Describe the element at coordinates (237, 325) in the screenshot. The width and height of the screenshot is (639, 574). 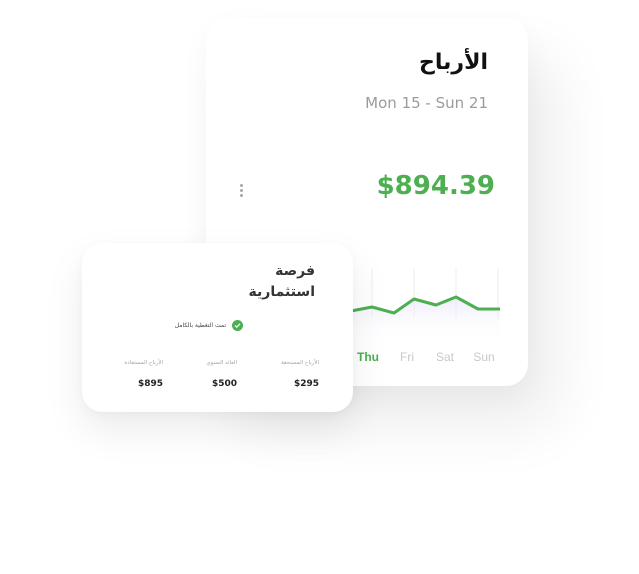
I see `check-circle-icon` at that location.